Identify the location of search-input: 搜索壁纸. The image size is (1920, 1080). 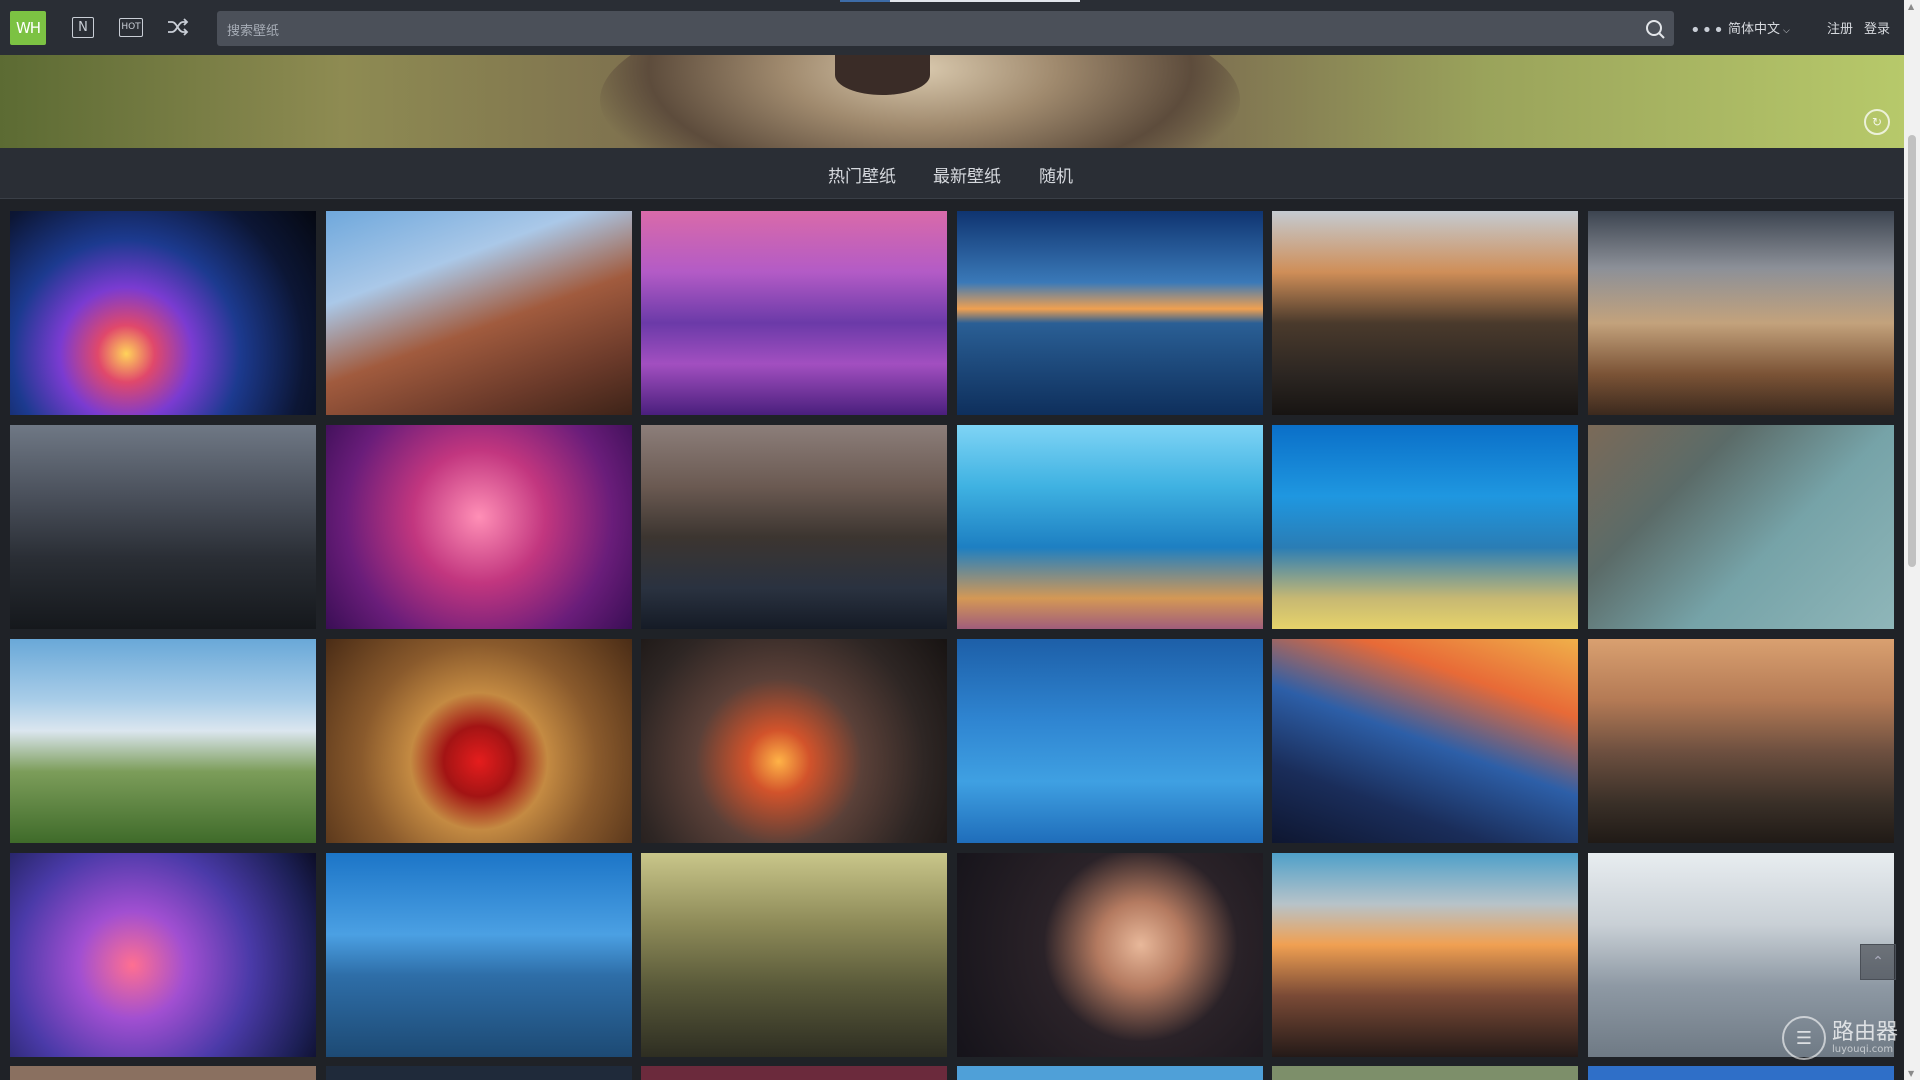
(945, 28).